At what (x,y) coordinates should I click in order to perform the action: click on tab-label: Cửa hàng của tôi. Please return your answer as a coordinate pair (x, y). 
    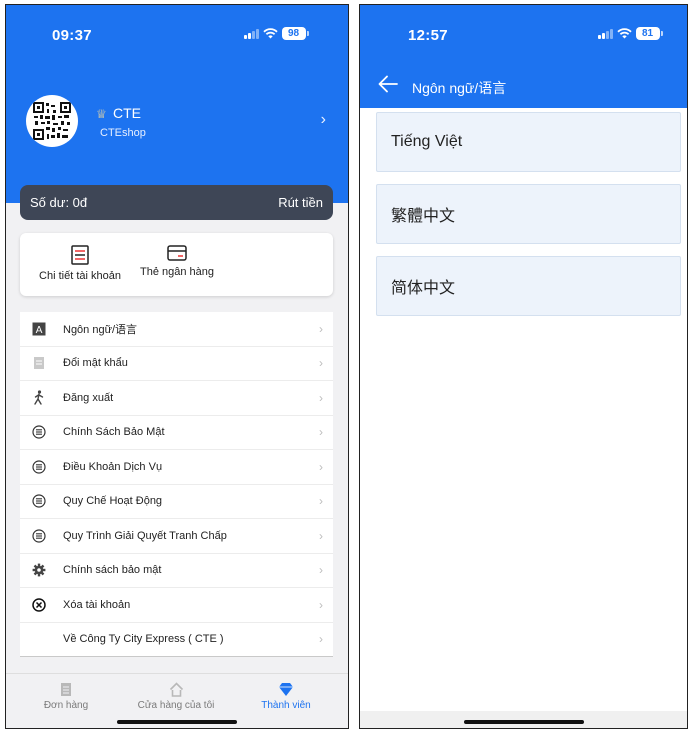
    Looking at the image, I should click on (176, 705).